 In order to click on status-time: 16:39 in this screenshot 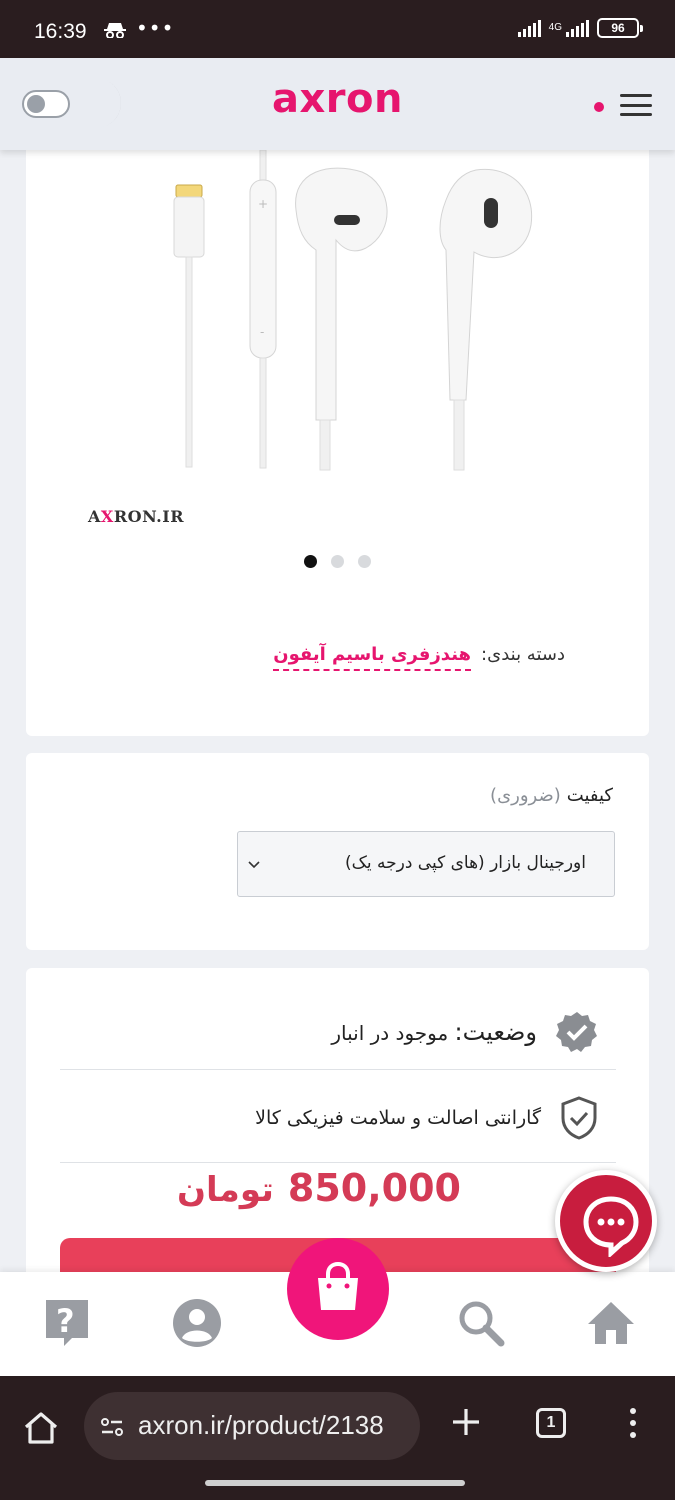, I will do `click(60, 31)`.